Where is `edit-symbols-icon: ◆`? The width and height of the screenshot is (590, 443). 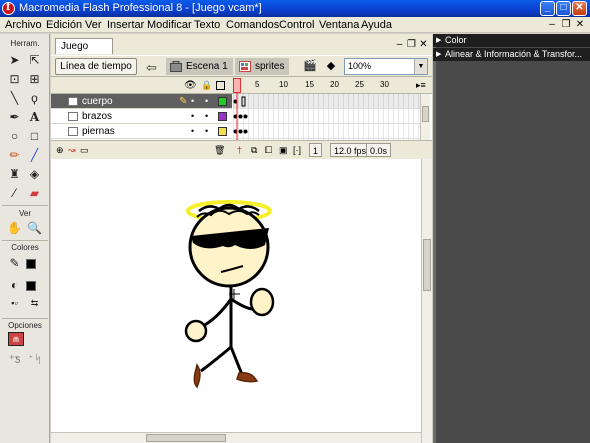 edit-symbols-icon: ◆ is located at coordinates (331, 66).